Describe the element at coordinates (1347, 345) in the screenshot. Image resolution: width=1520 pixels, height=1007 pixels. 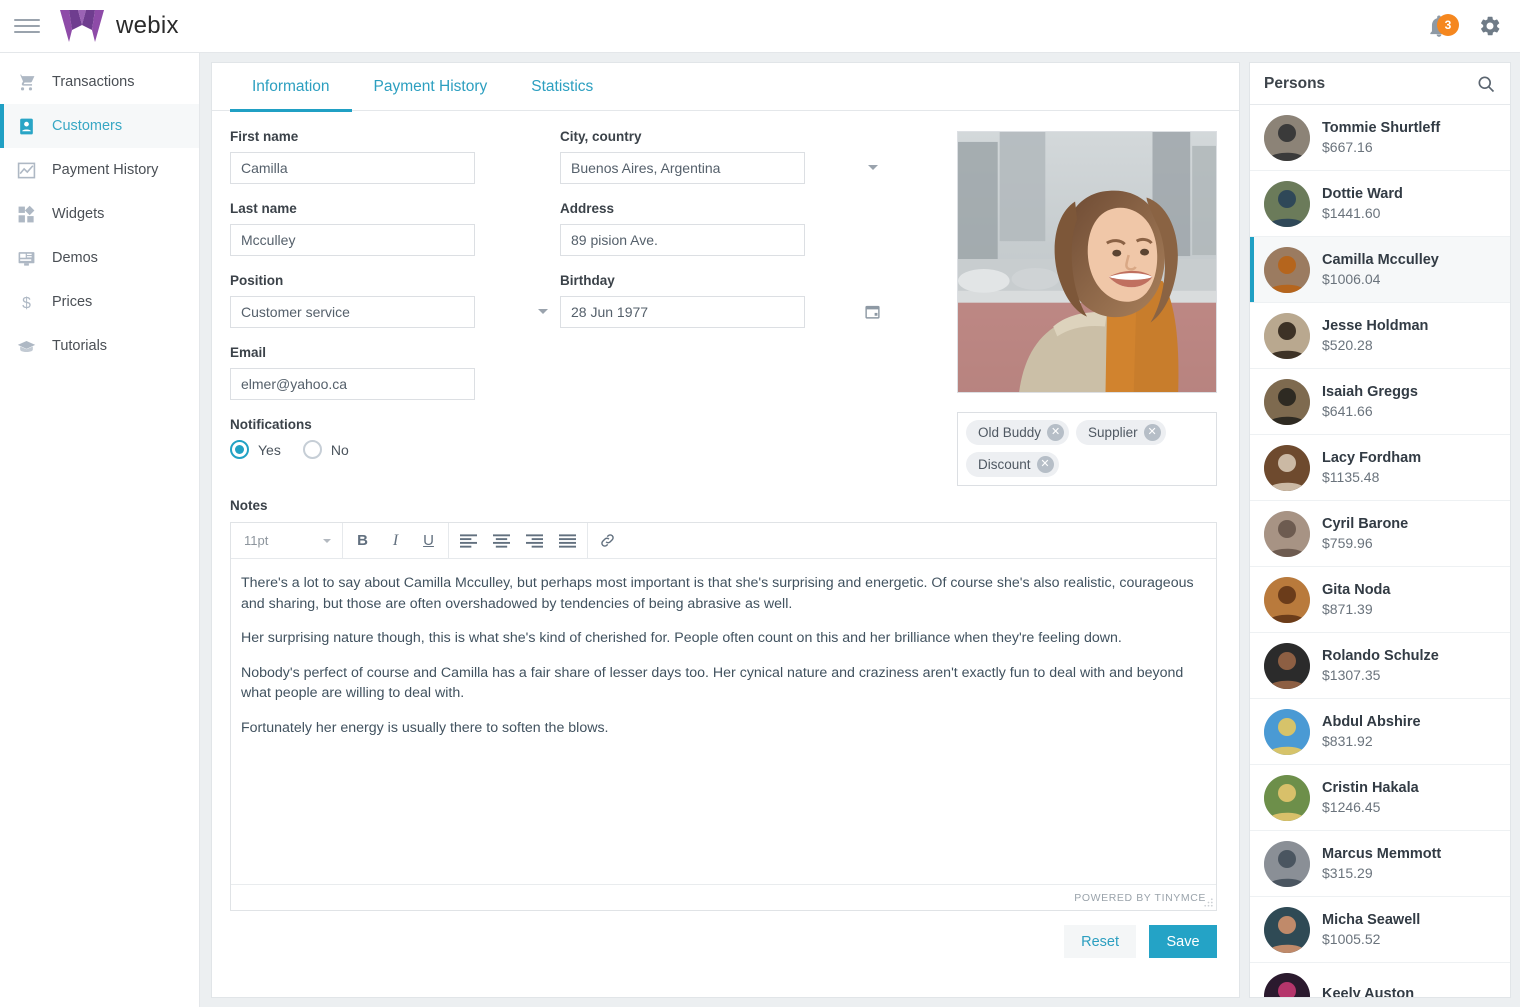
I see `person-amount: $520.28` at that location.